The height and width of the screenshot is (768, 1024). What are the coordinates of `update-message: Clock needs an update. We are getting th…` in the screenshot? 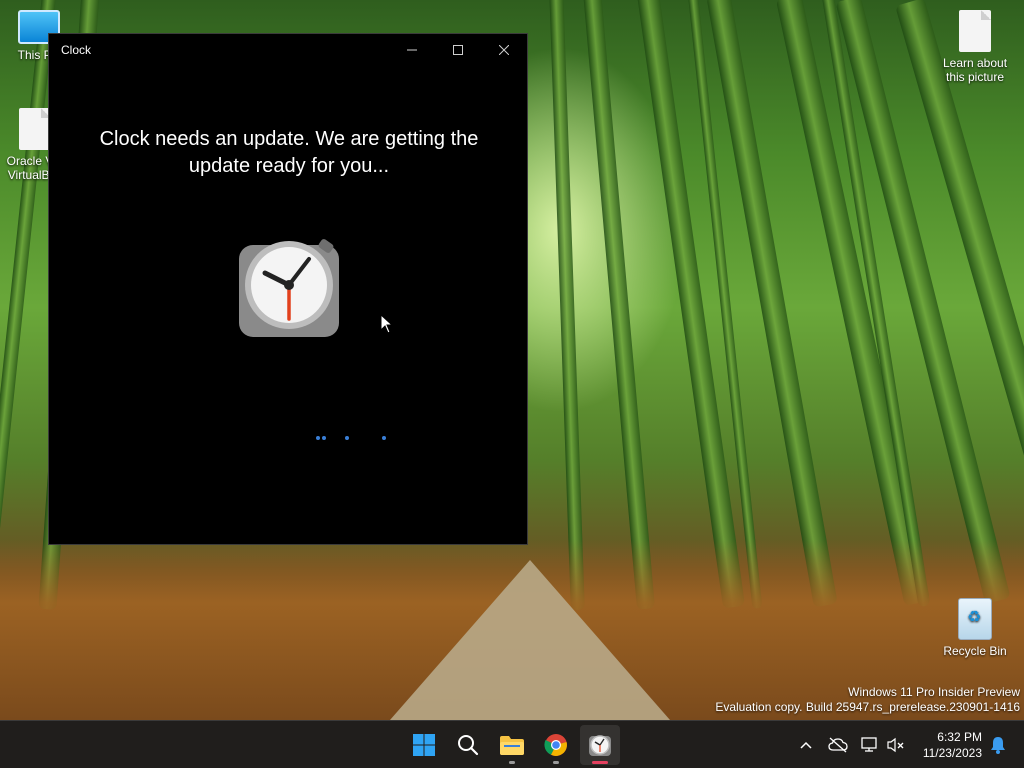 It's located at (289, 152).